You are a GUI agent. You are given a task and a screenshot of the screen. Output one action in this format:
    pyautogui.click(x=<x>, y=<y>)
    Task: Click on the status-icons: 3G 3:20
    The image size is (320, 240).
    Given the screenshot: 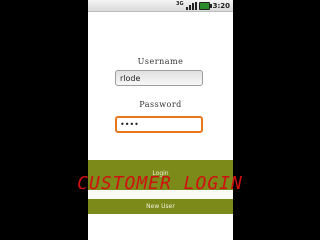 What is the action you would take?
    pyautogui.click(x=203, y=5)
    